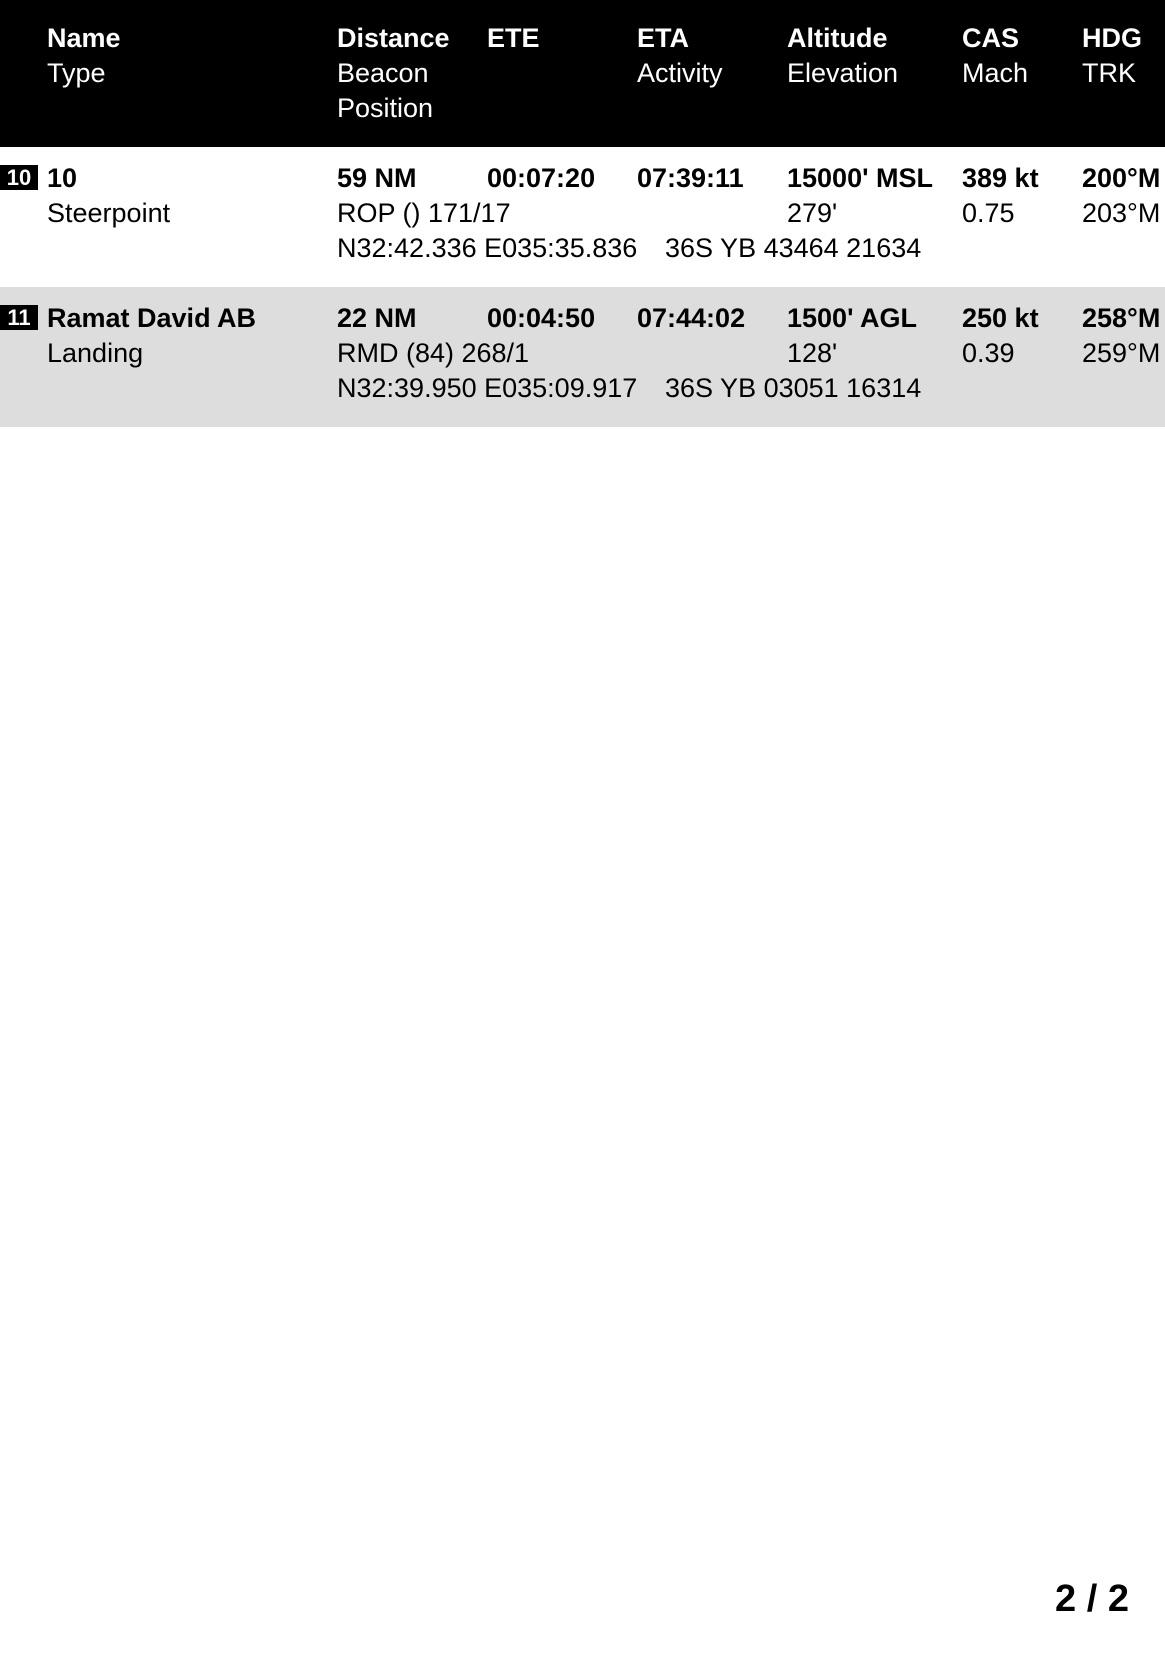 This screenshot has width=1165, height=1654. I want to click on waypoint-cas: 389 kt, so click(1000, 178).